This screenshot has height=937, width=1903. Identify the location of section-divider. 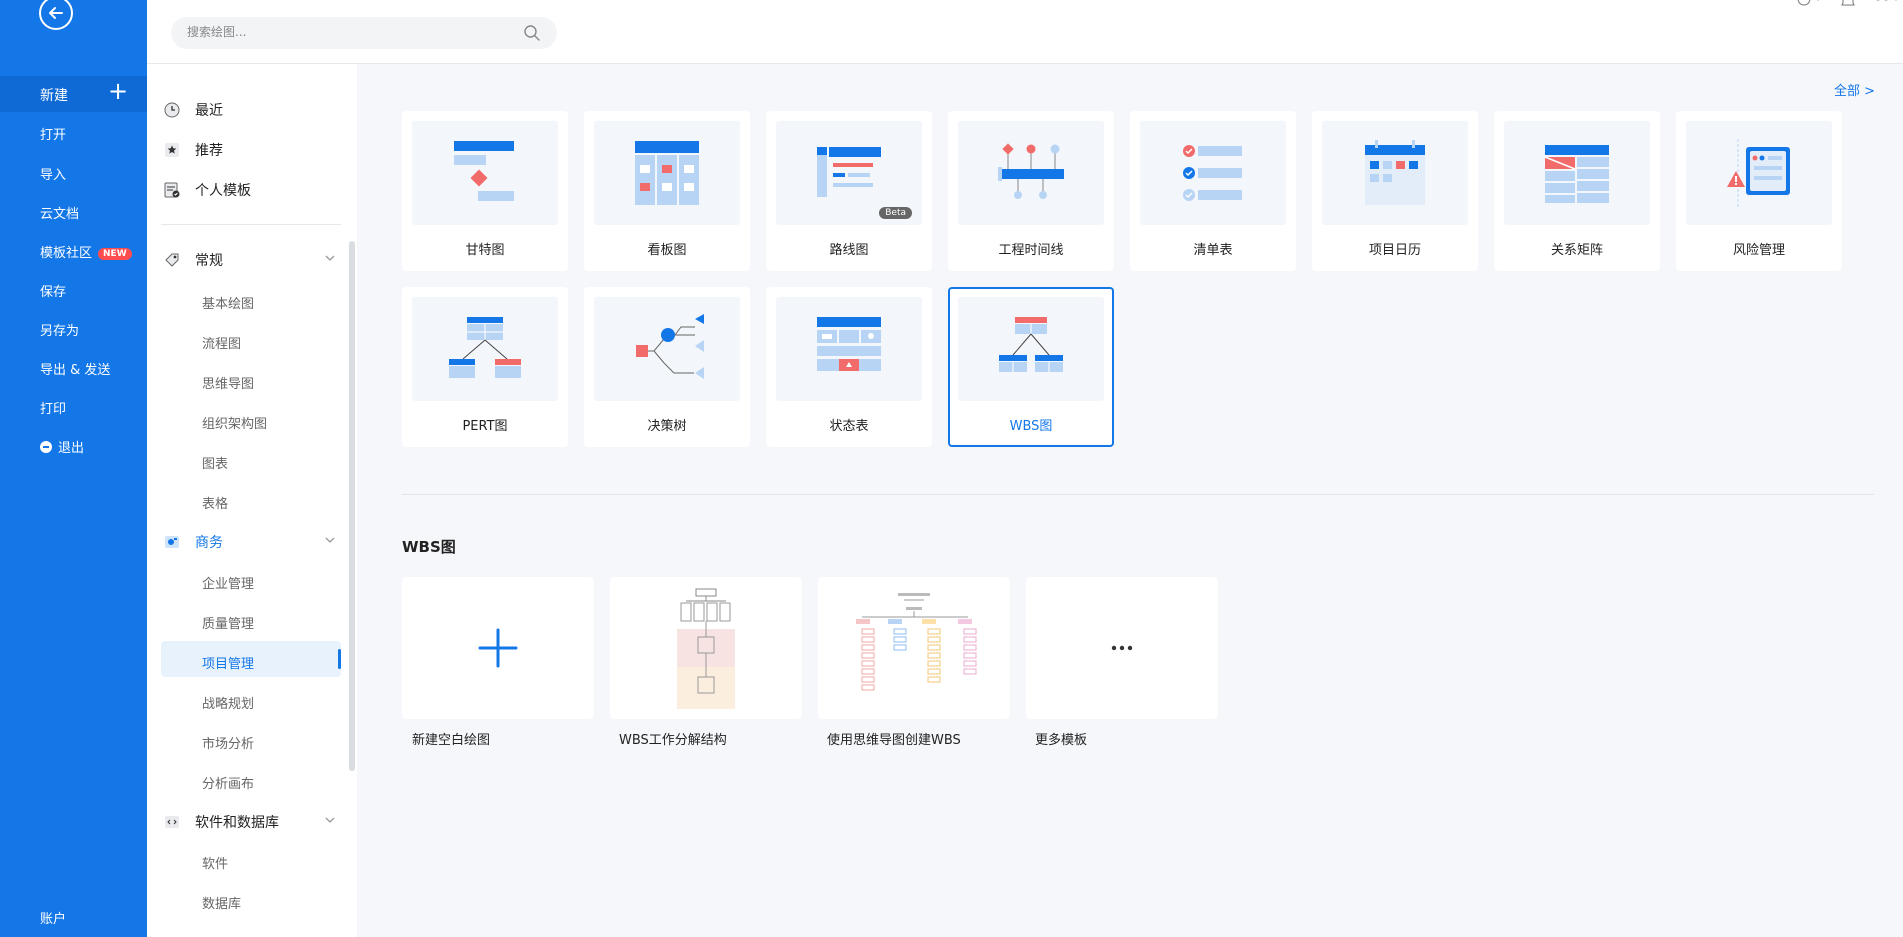
(1138, 494).